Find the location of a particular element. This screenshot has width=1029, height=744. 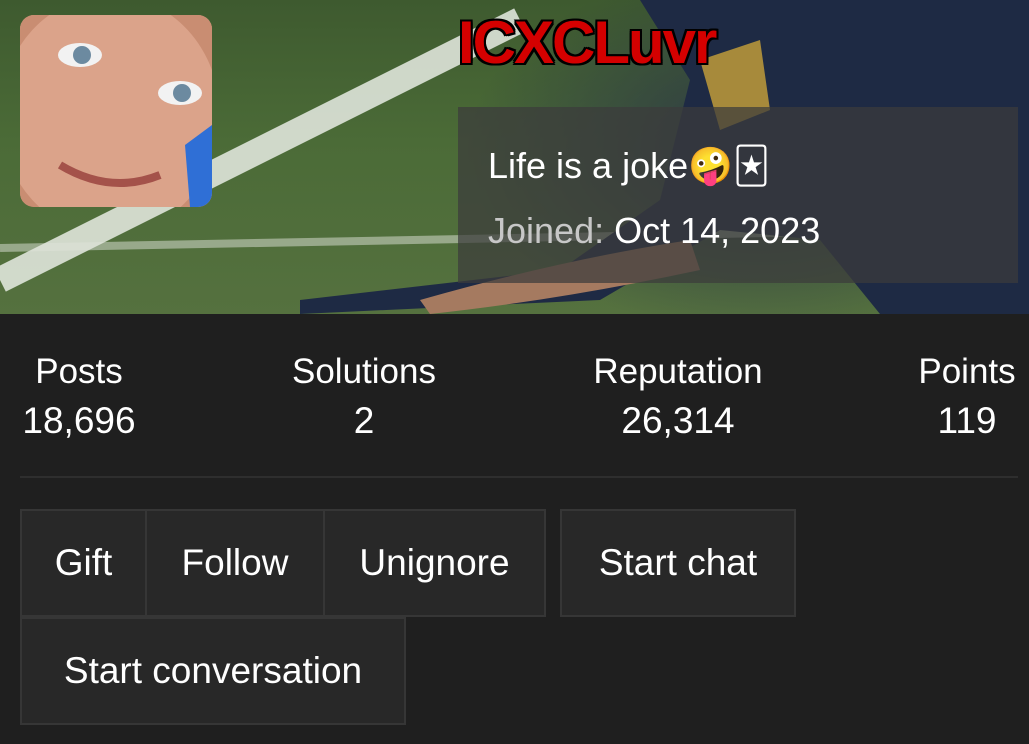

stat-value: 2 is located at coordinates (364, 420).